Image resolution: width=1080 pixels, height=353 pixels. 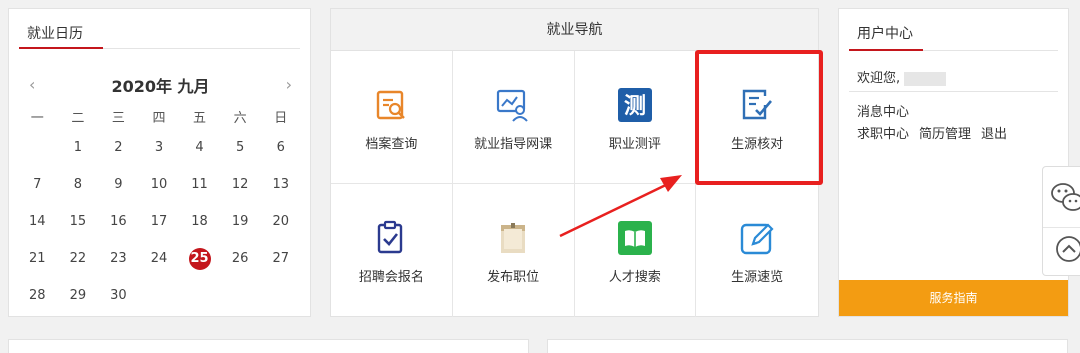 I want to click on calendar-day: 4, so click(x=199, y=147).